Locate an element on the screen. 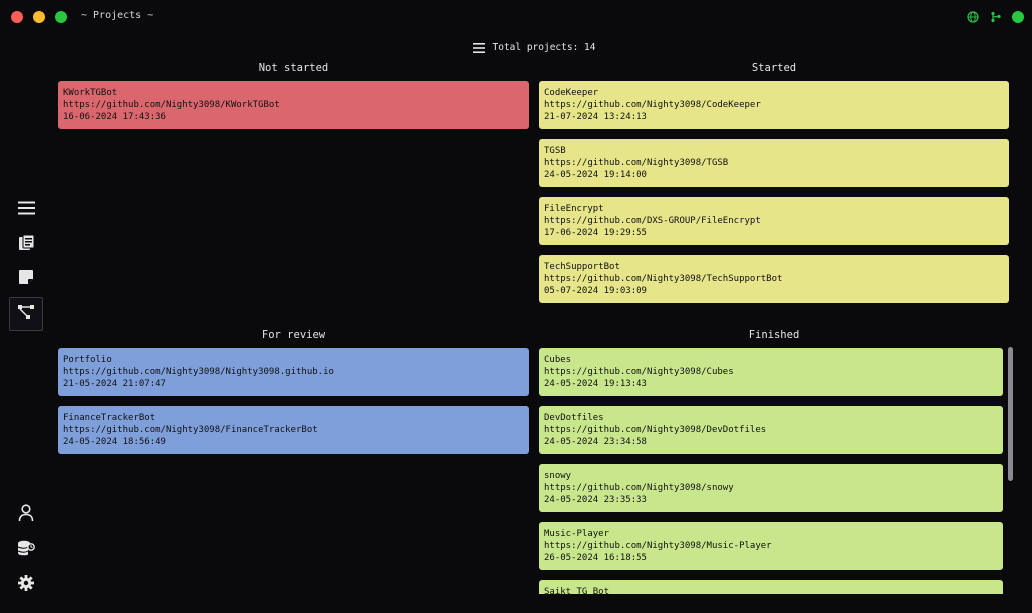 Image resolution: width=1032 pixels, height=613 pixels. project-date: 17-06-2024 19:29:55 is located at coordinates (595, 233).